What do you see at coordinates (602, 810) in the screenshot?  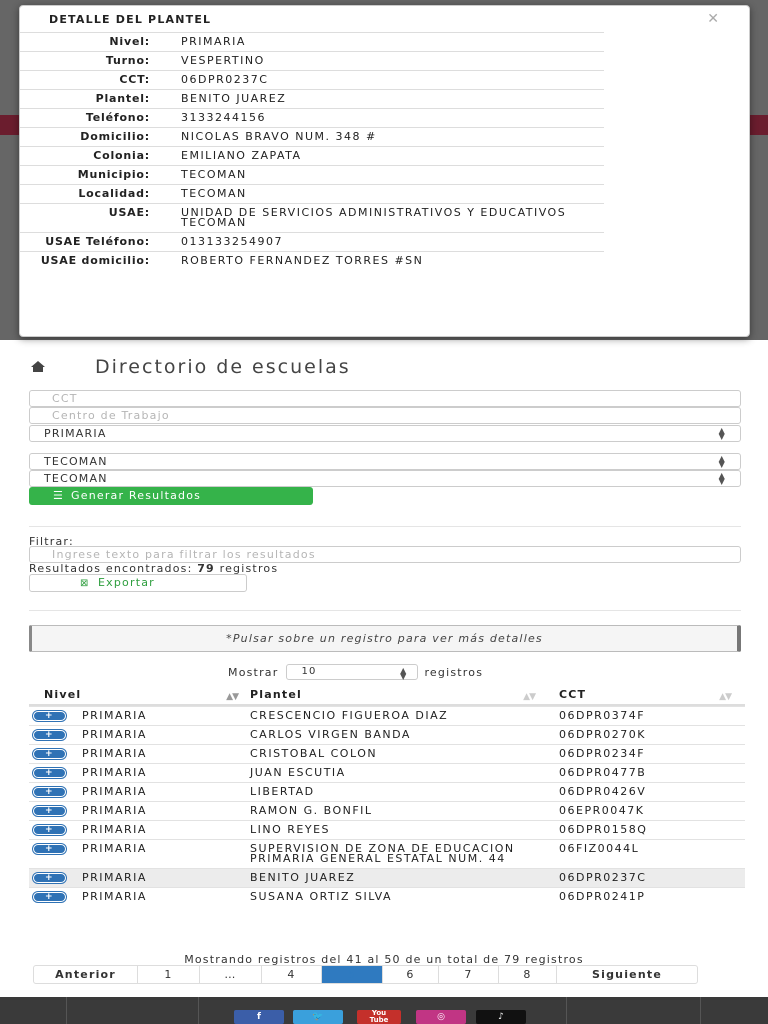 I see `cell-cct: 06EPR0047K` at bounding box center [602, 810].